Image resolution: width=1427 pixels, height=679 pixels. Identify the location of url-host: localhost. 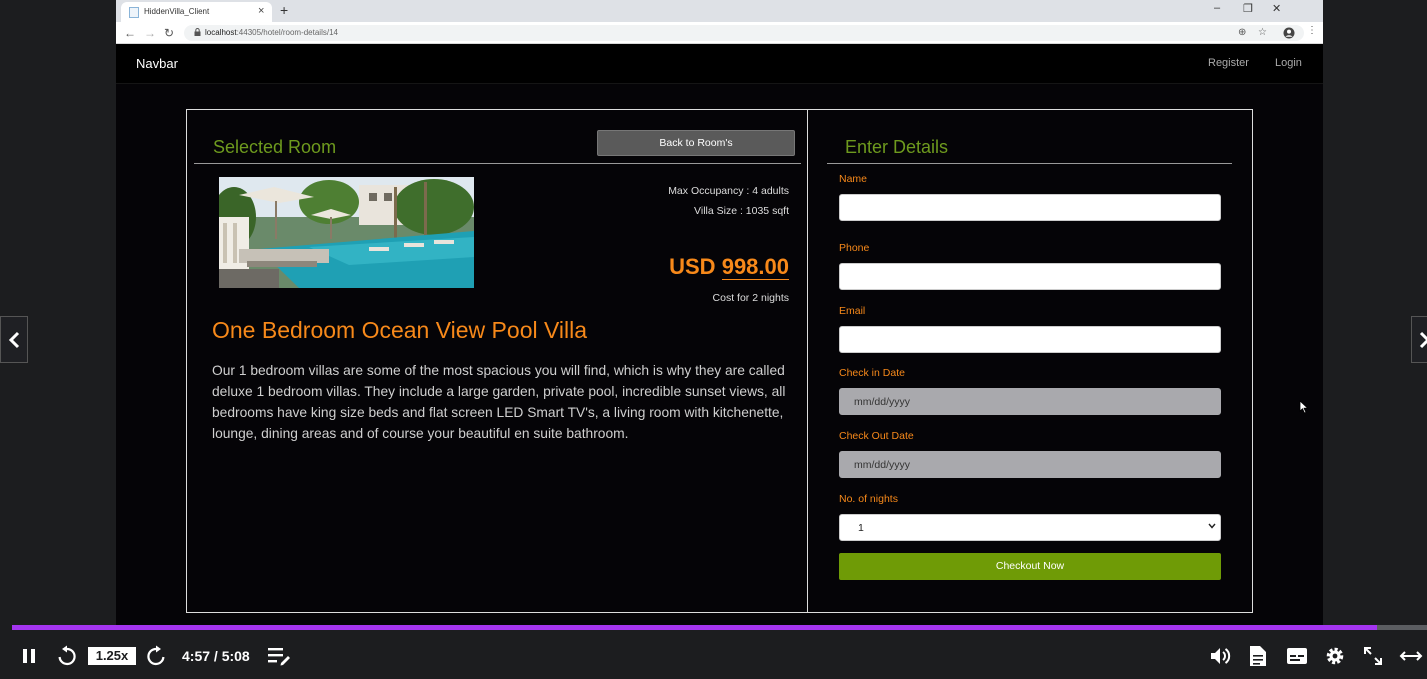
(221, 32).